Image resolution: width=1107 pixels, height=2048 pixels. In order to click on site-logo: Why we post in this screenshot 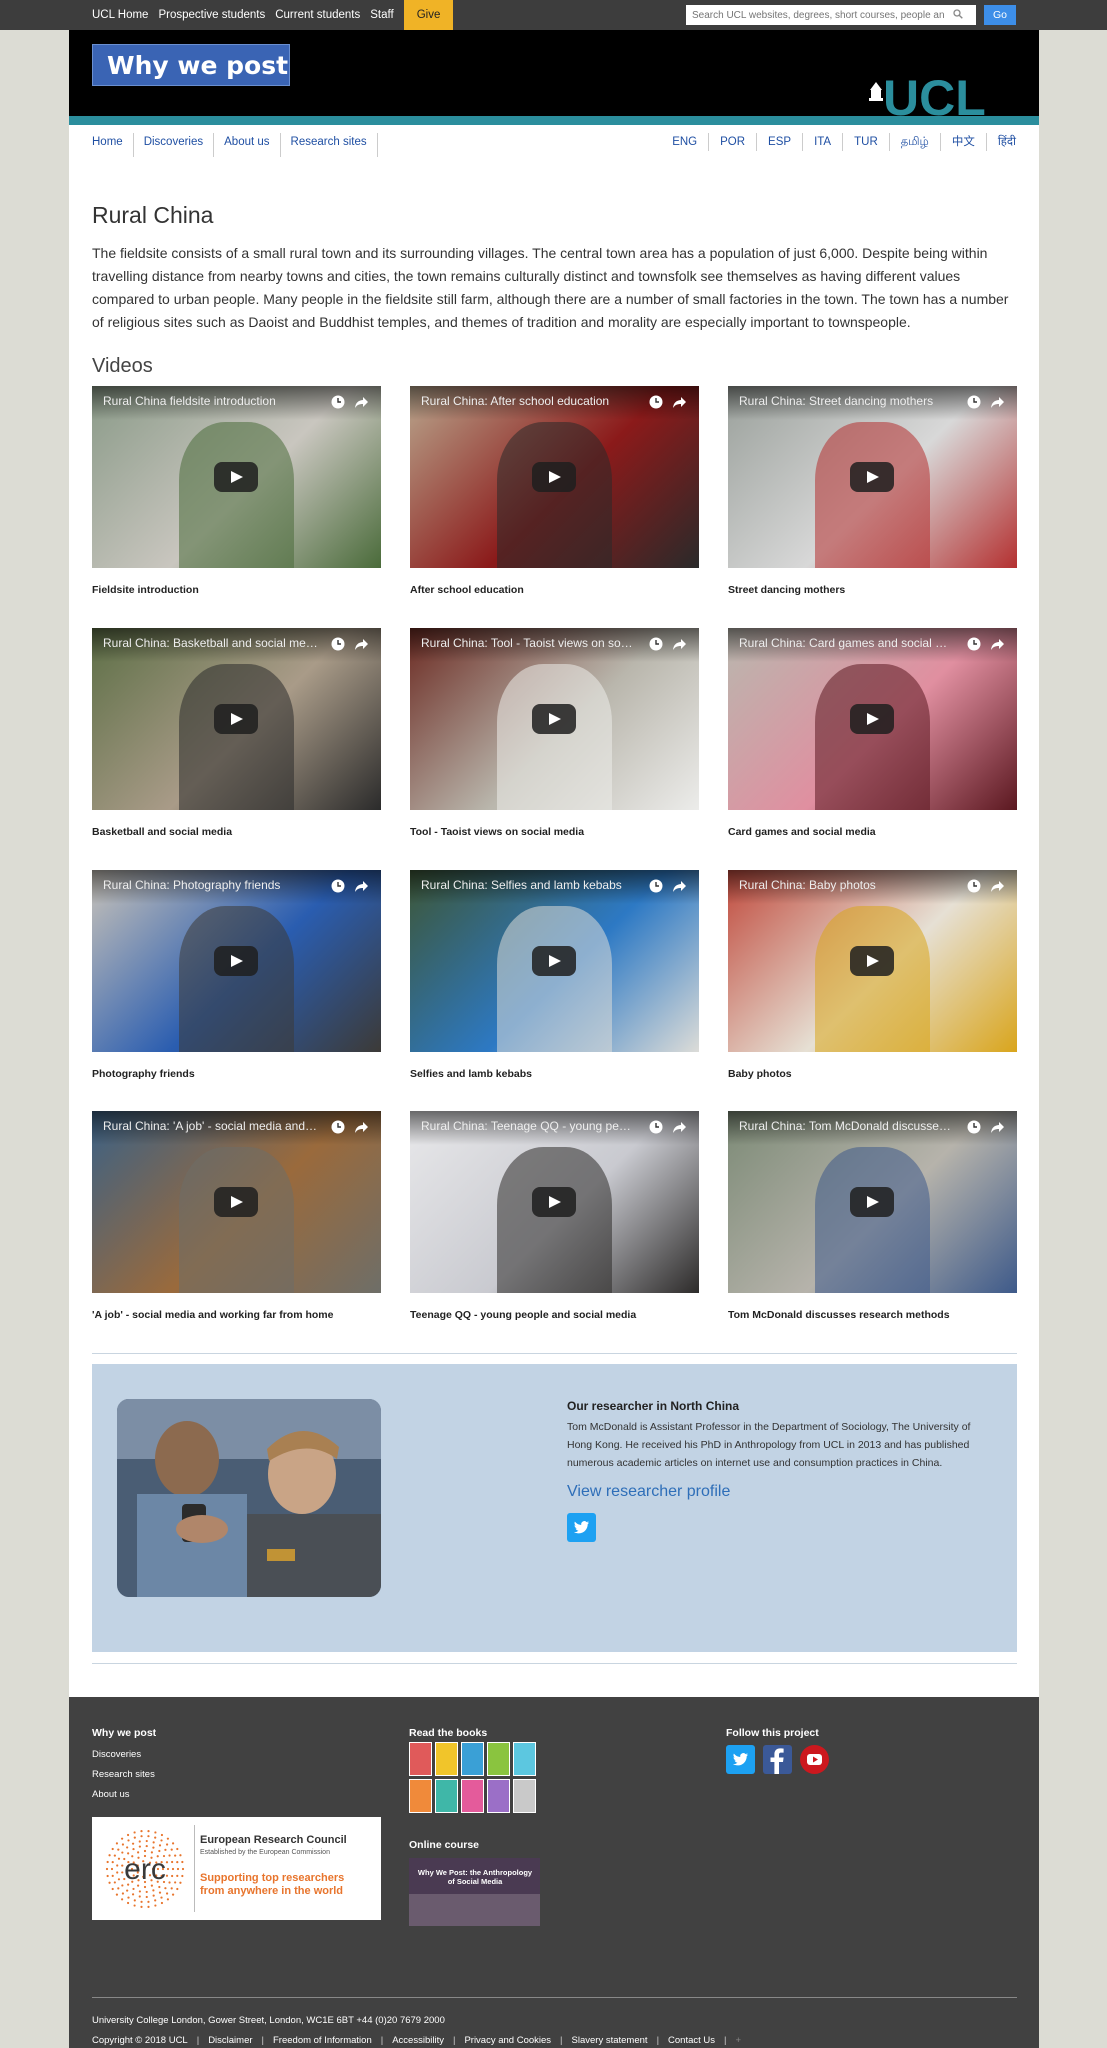, I will do `click(191, 65)`.